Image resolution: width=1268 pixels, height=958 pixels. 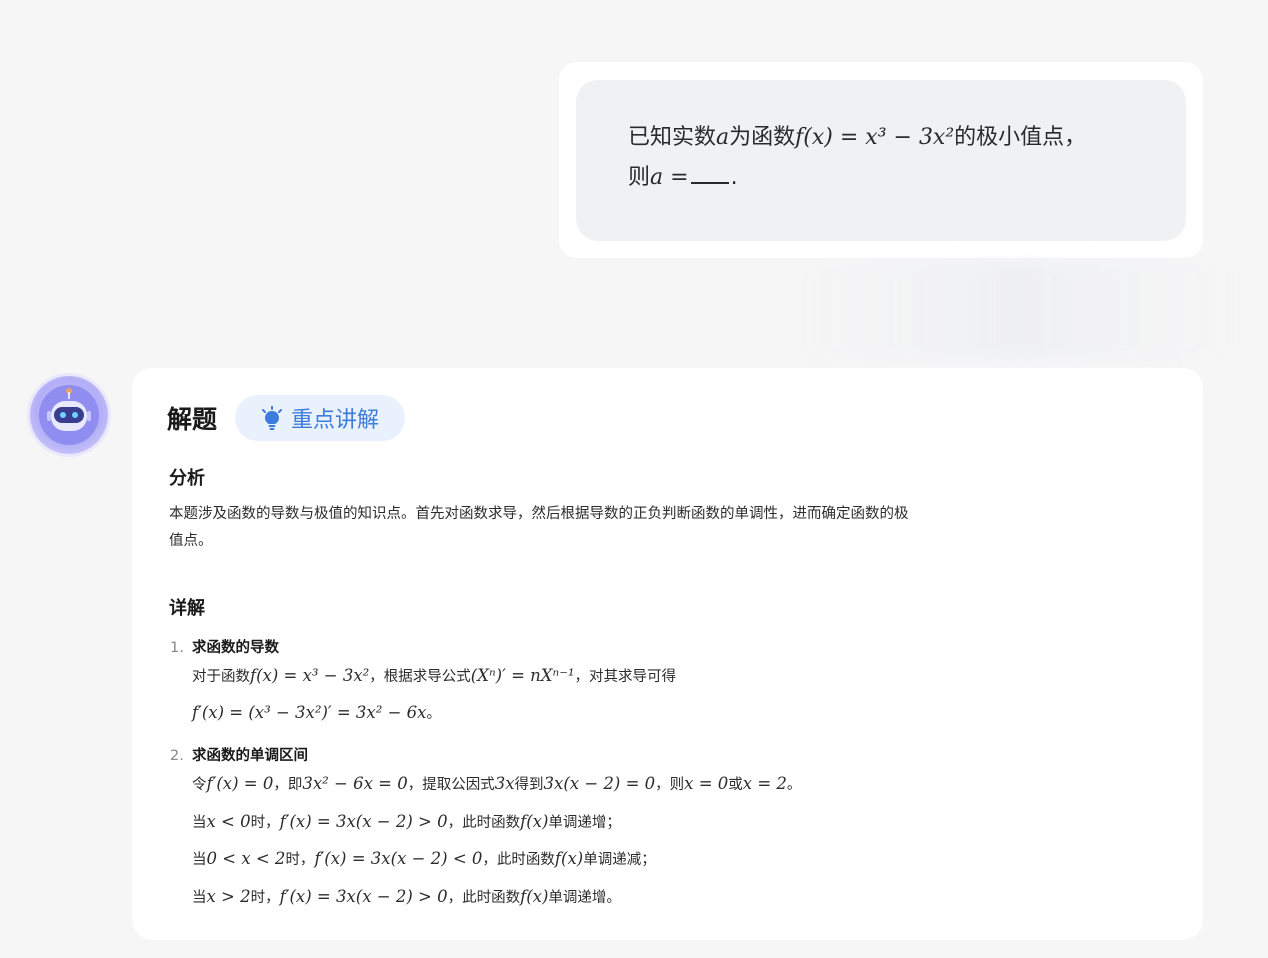 I want to click on step-math: (Xⁿ)′ = nXⁿ⁻¹, so click(x=522, y=675).